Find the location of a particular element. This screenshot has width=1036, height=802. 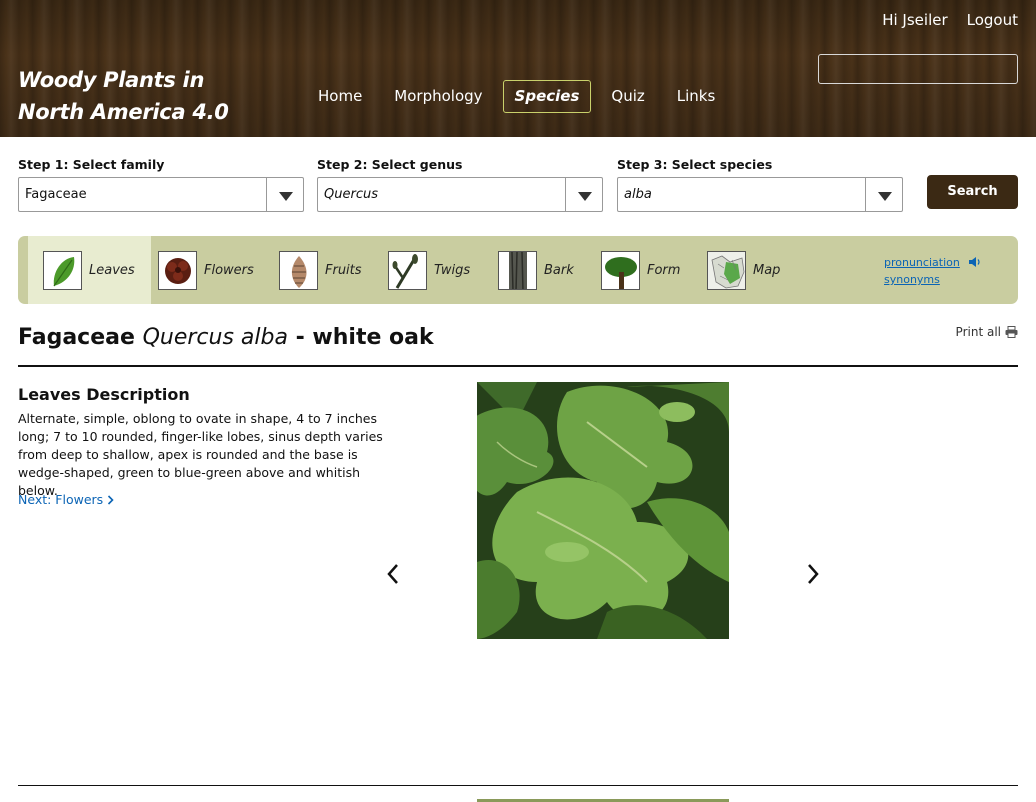

nav-links: Links is located at coordinates (696, 96).